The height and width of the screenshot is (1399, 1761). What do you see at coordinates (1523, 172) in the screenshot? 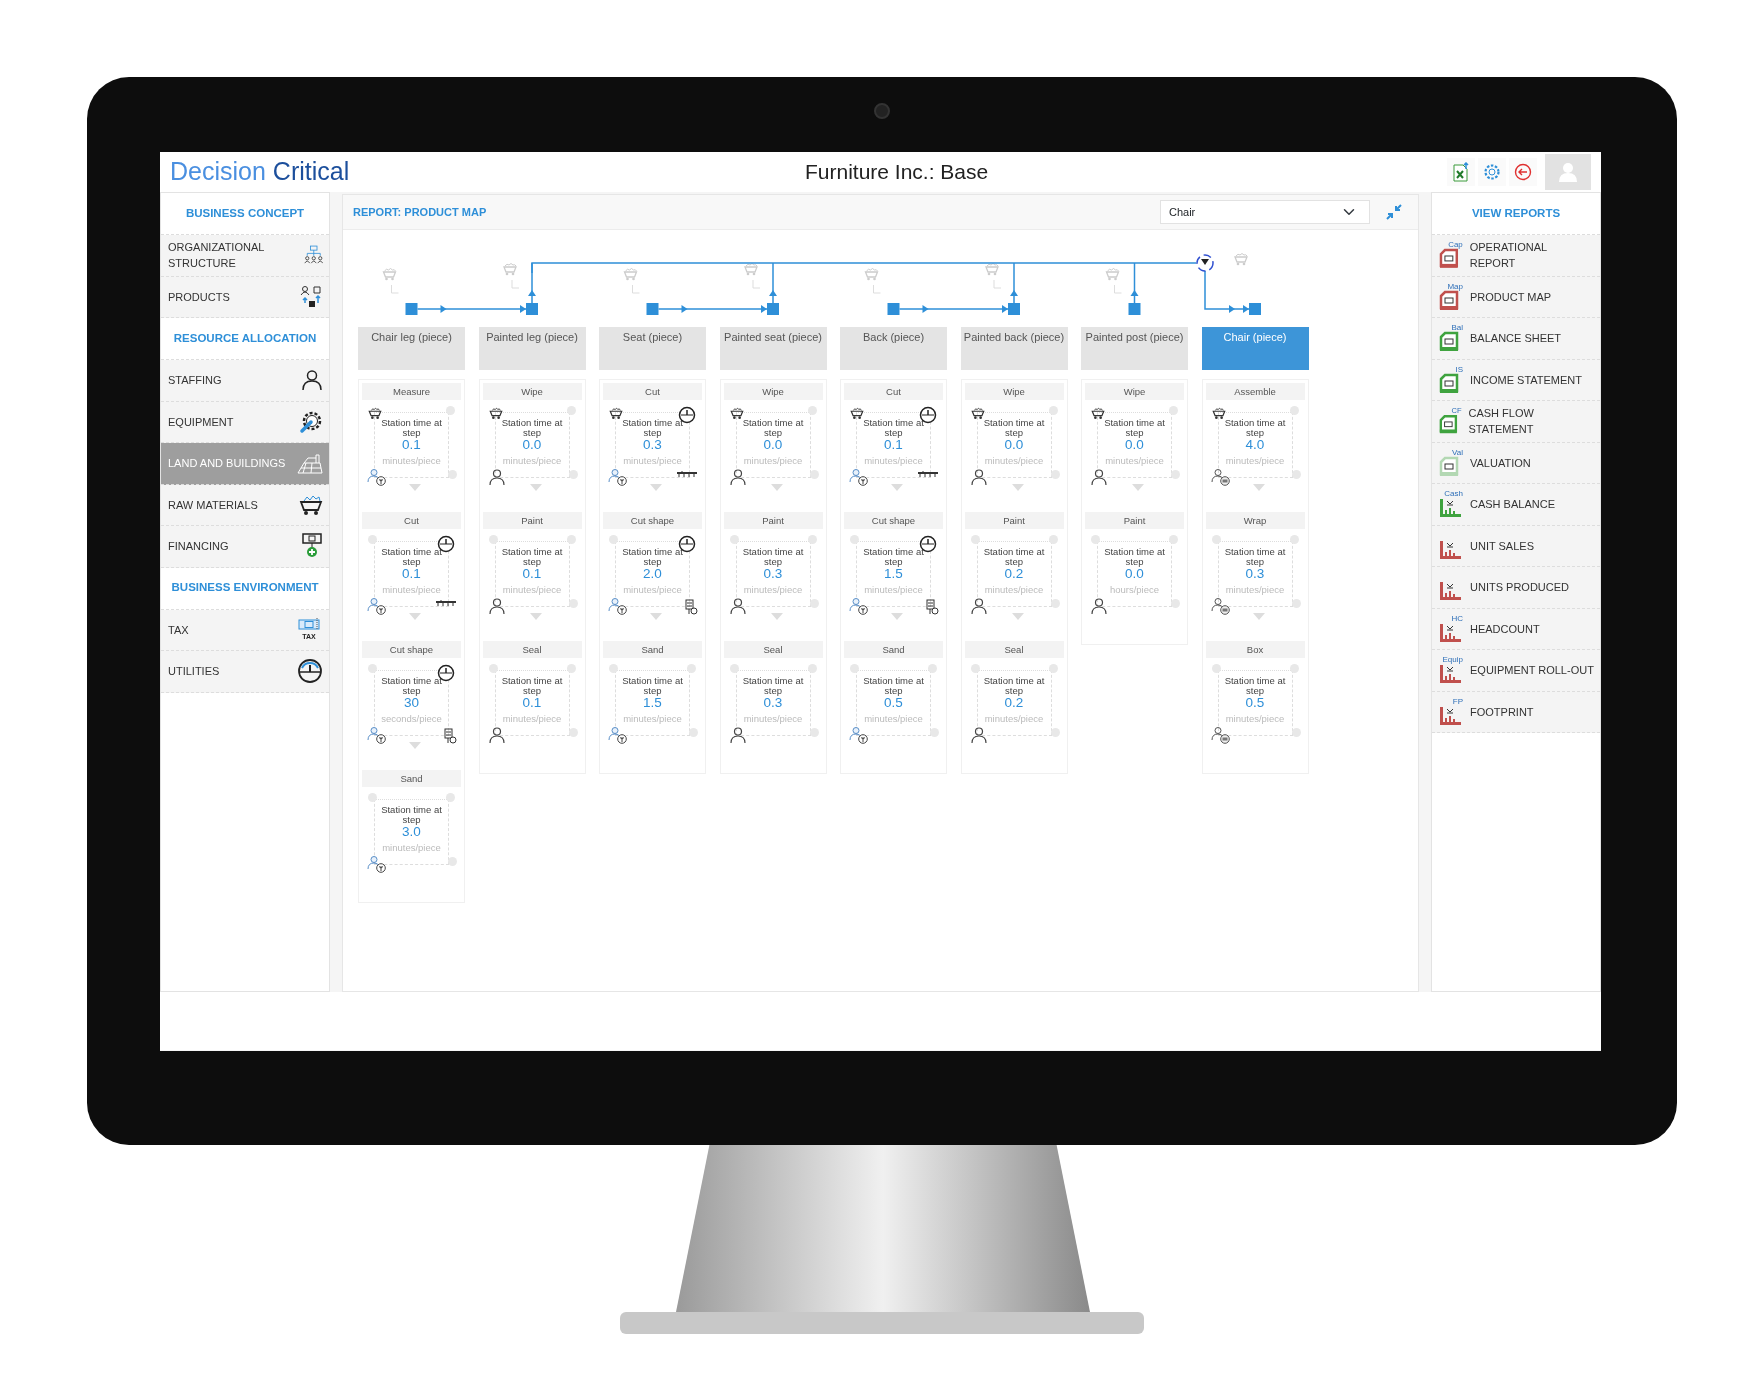
I see `back-button` at bounding box center [1523, 172].